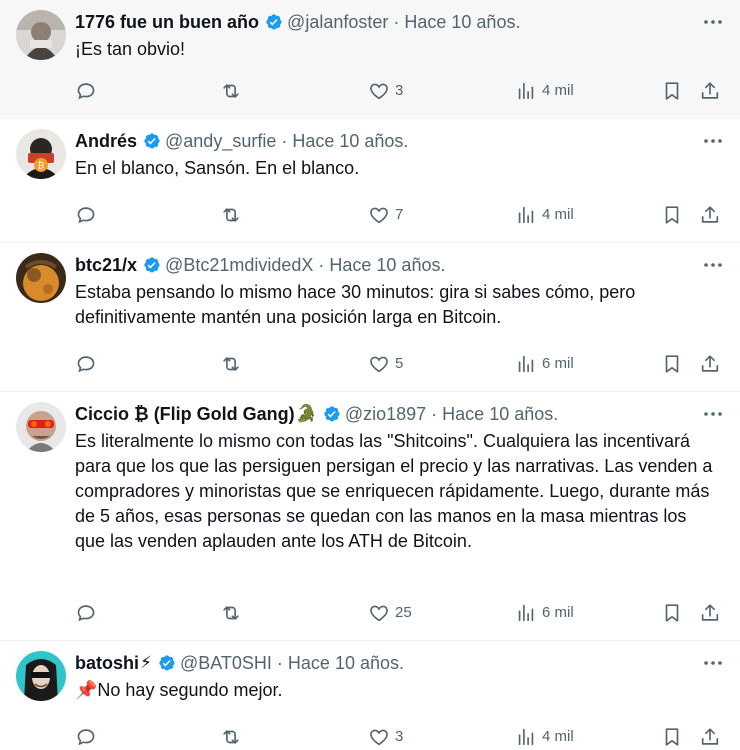  What do you see at coordinates (41, 154) in the screenshot?
I see `avatar: ₿` at bounding box center [41, 154].